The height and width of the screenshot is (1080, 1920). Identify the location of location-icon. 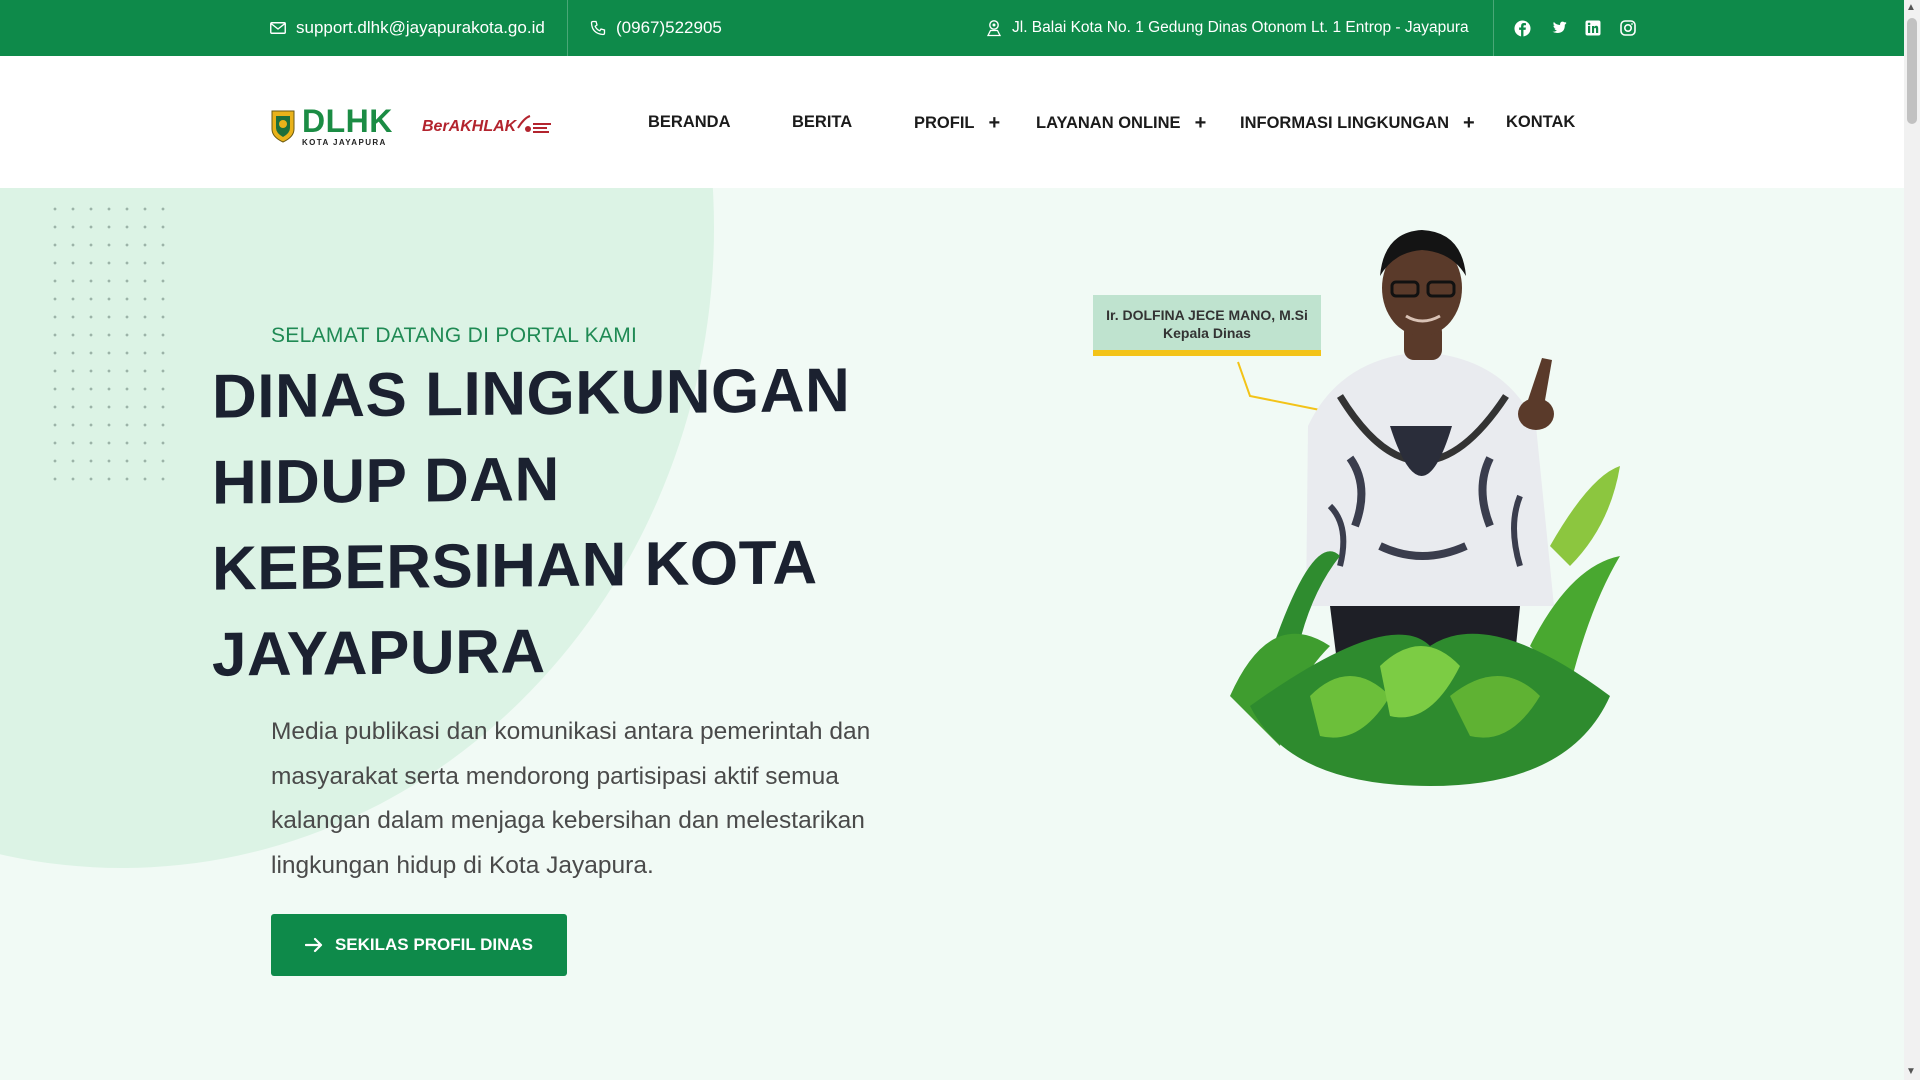
(994, 28).